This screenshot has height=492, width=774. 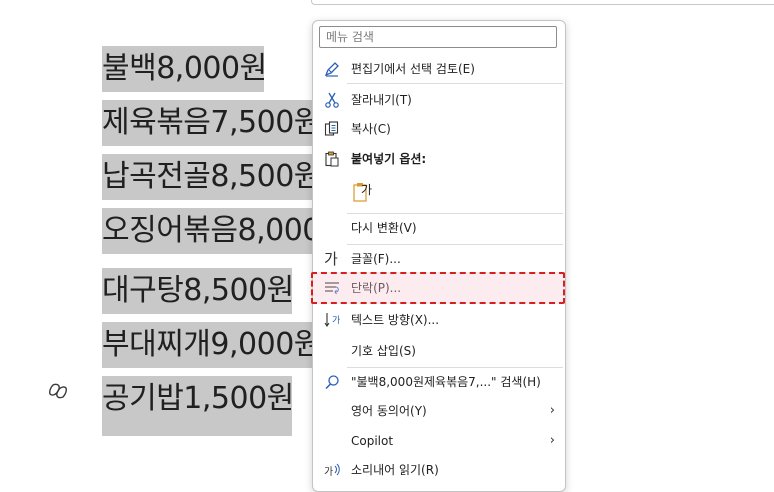 What do you see at coordinates (372, 441) in the screenshot?
I see `menu-item-label: Copilot` at bounding box center [372, 441].